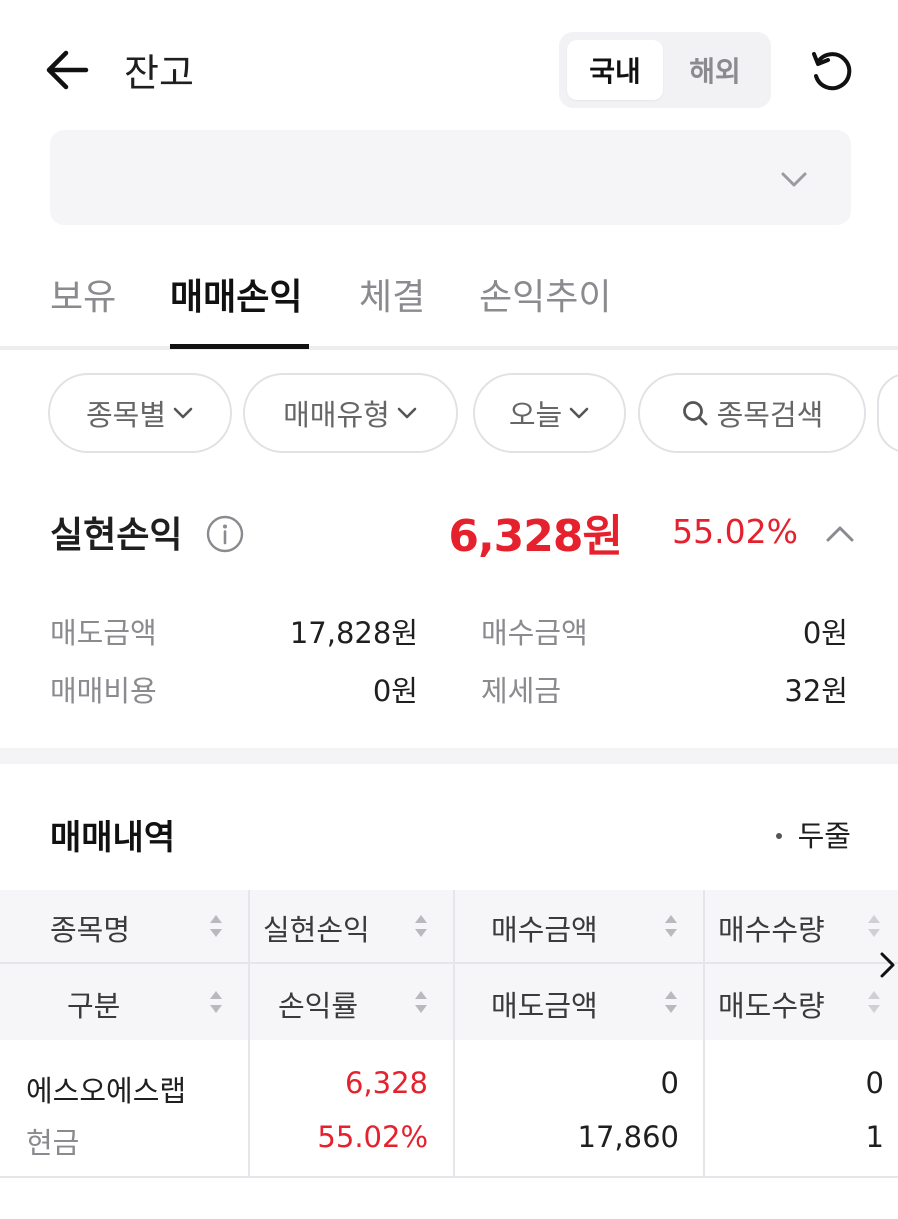 The width and height of the screenshot is (898, 1219). I want to click on tax-value: 32원, so click(816, 691).